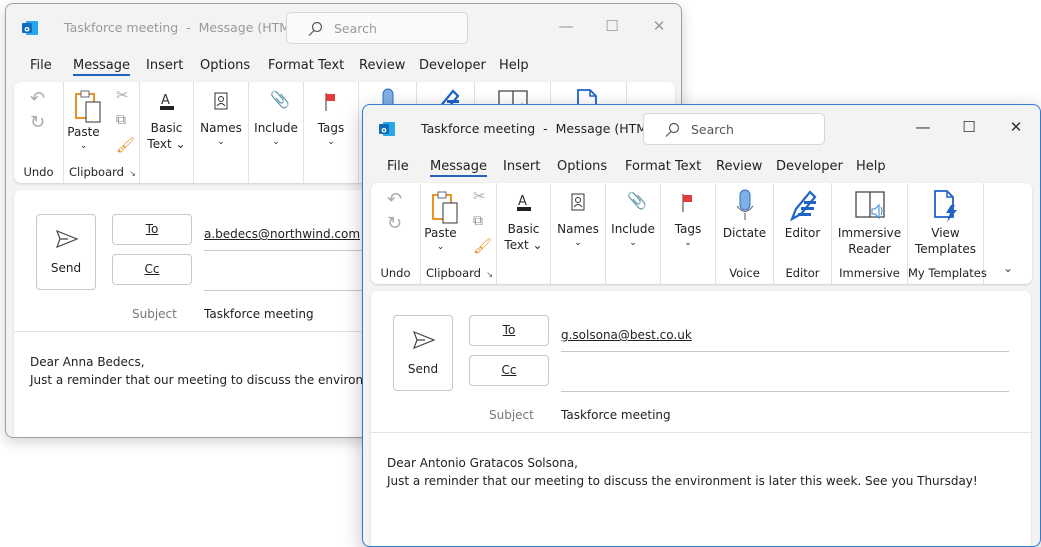 The width and height of the screenshot is (1041, 547). I want to click on to-field-underline, so click(785, 351).